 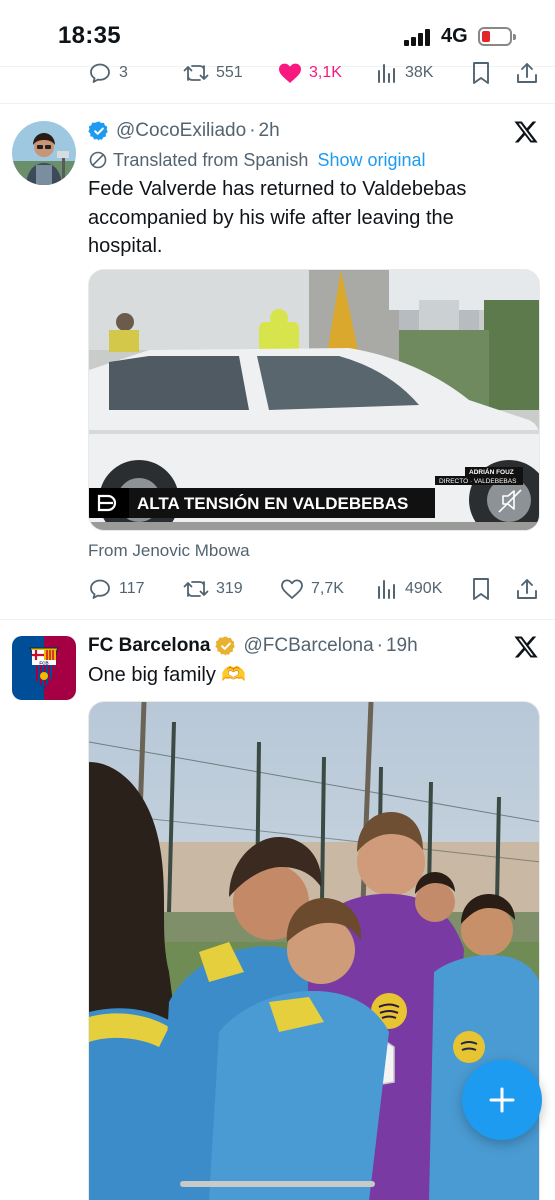 What do you see at coordinates (132, 588) in the screenshot?
I see `reply-count: 117` at bounding box center [132, 588].